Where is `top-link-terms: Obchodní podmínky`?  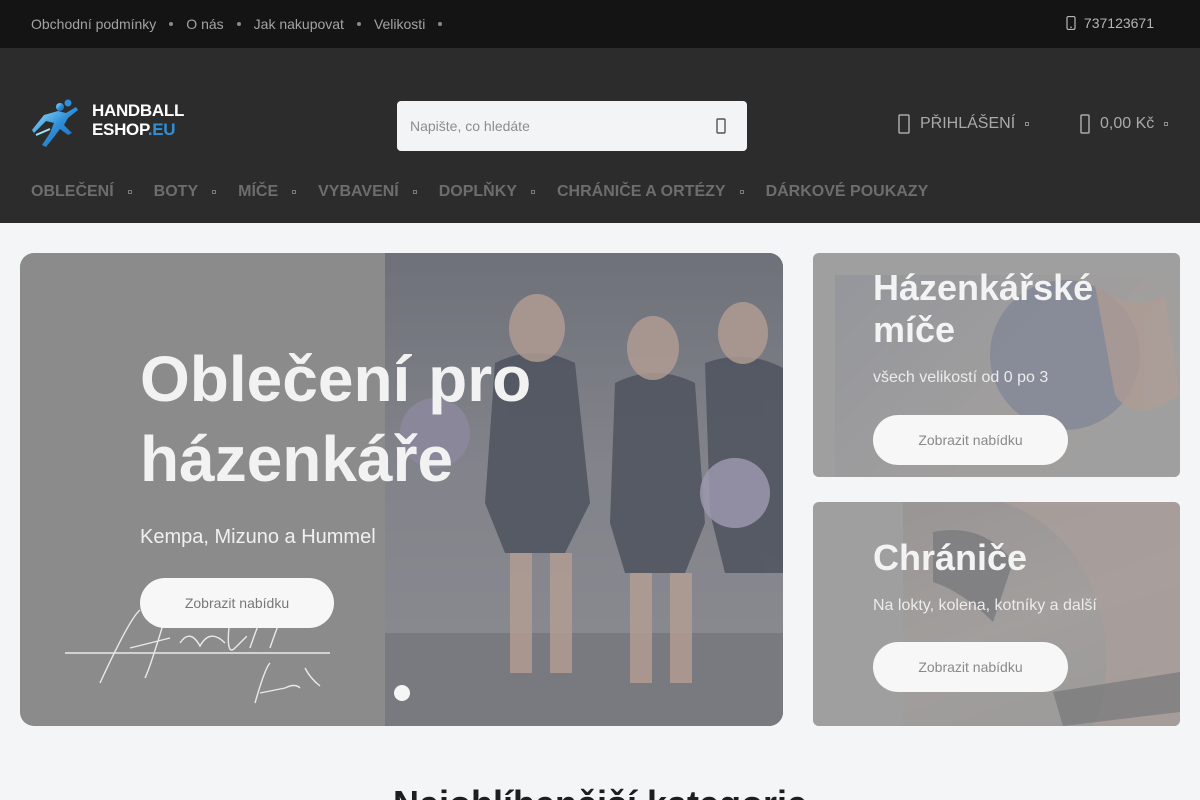
top-link-terms: Obchodní podmínky is located at coordinates (93, 24).